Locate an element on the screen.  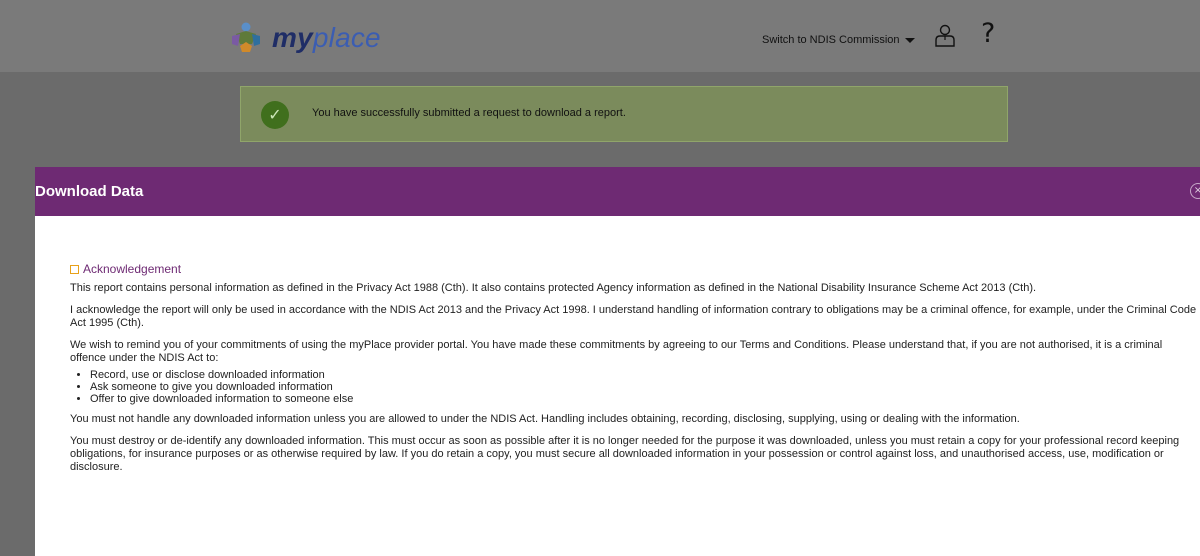
help-icon: ? is located at coordinates (988, 33).